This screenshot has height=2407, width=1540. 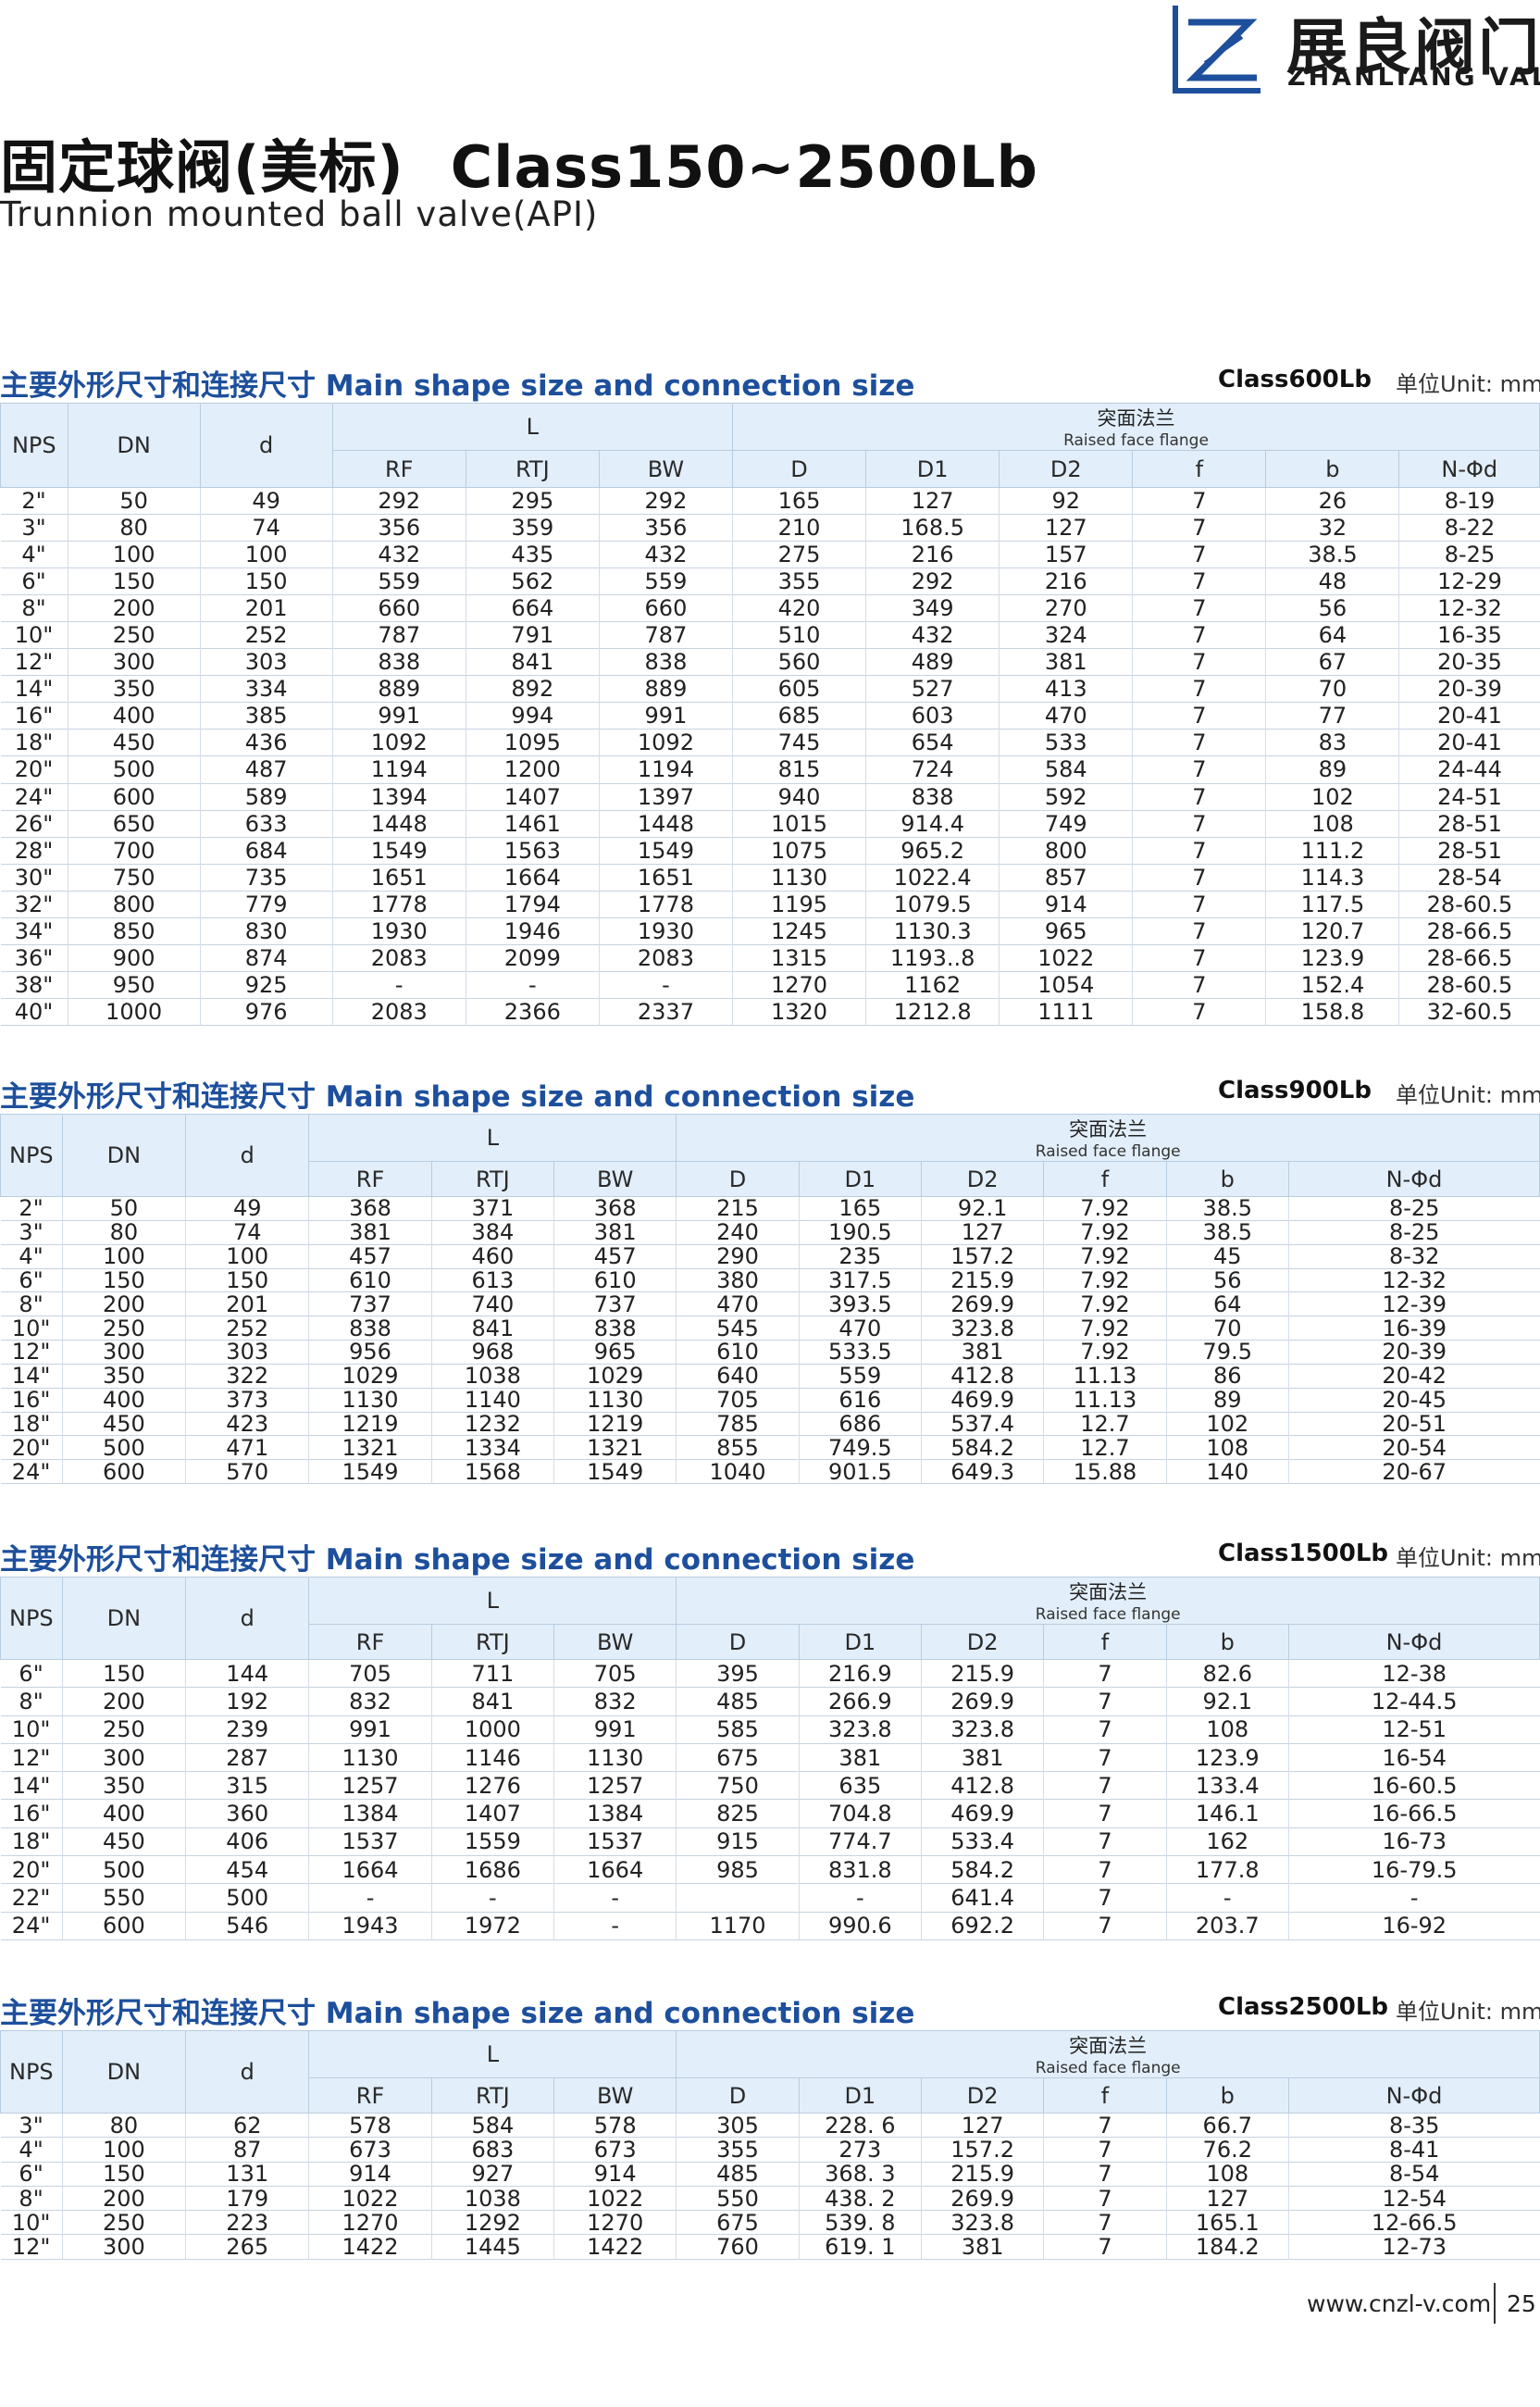 What do you see at coordinates (615, 1400) in the screenshot?
I see `table-cell: 1130` at bounding box center [615, 1400].